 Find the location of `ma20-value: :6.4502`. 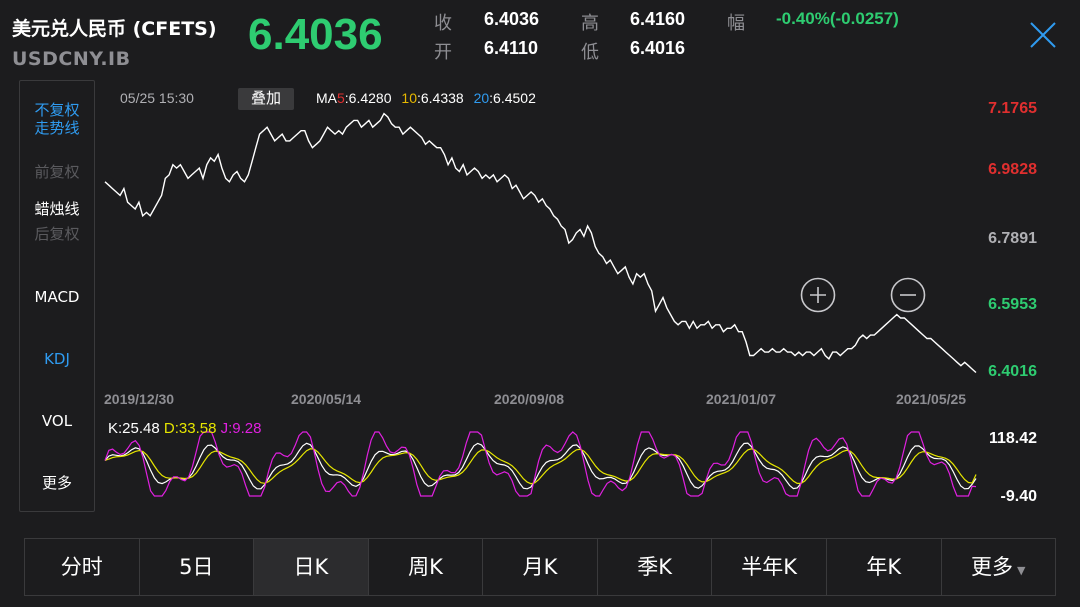

ma20-value: :6.4502 is located at coordinates (512, 98).